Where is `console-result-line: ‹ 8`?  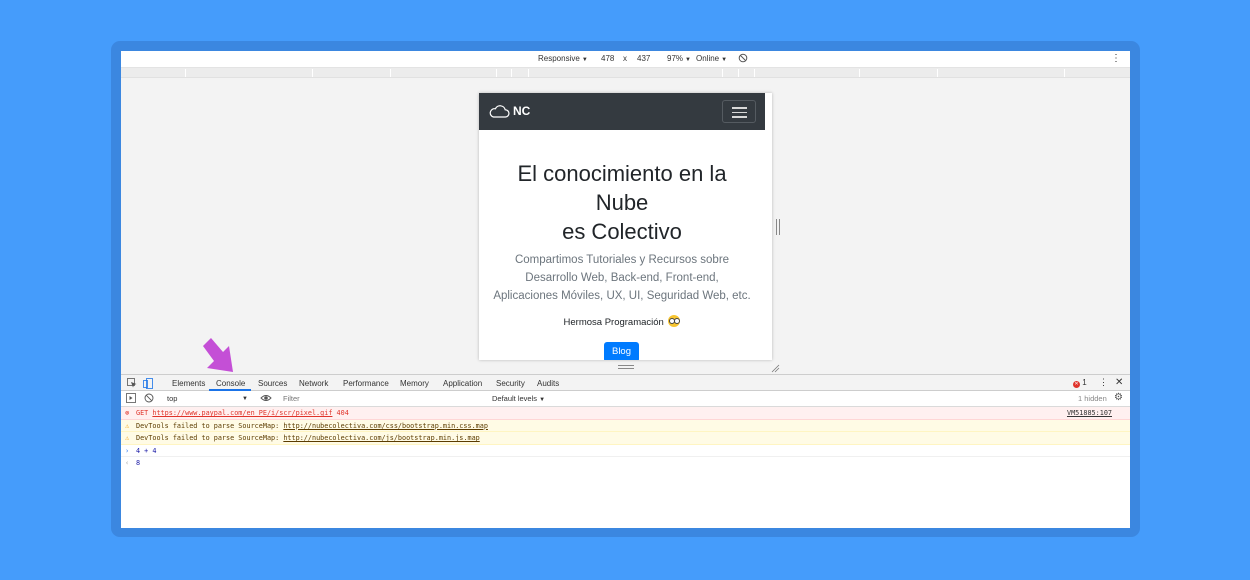
console-result-line: ‹ 8 is located at coordinates (625, 463).